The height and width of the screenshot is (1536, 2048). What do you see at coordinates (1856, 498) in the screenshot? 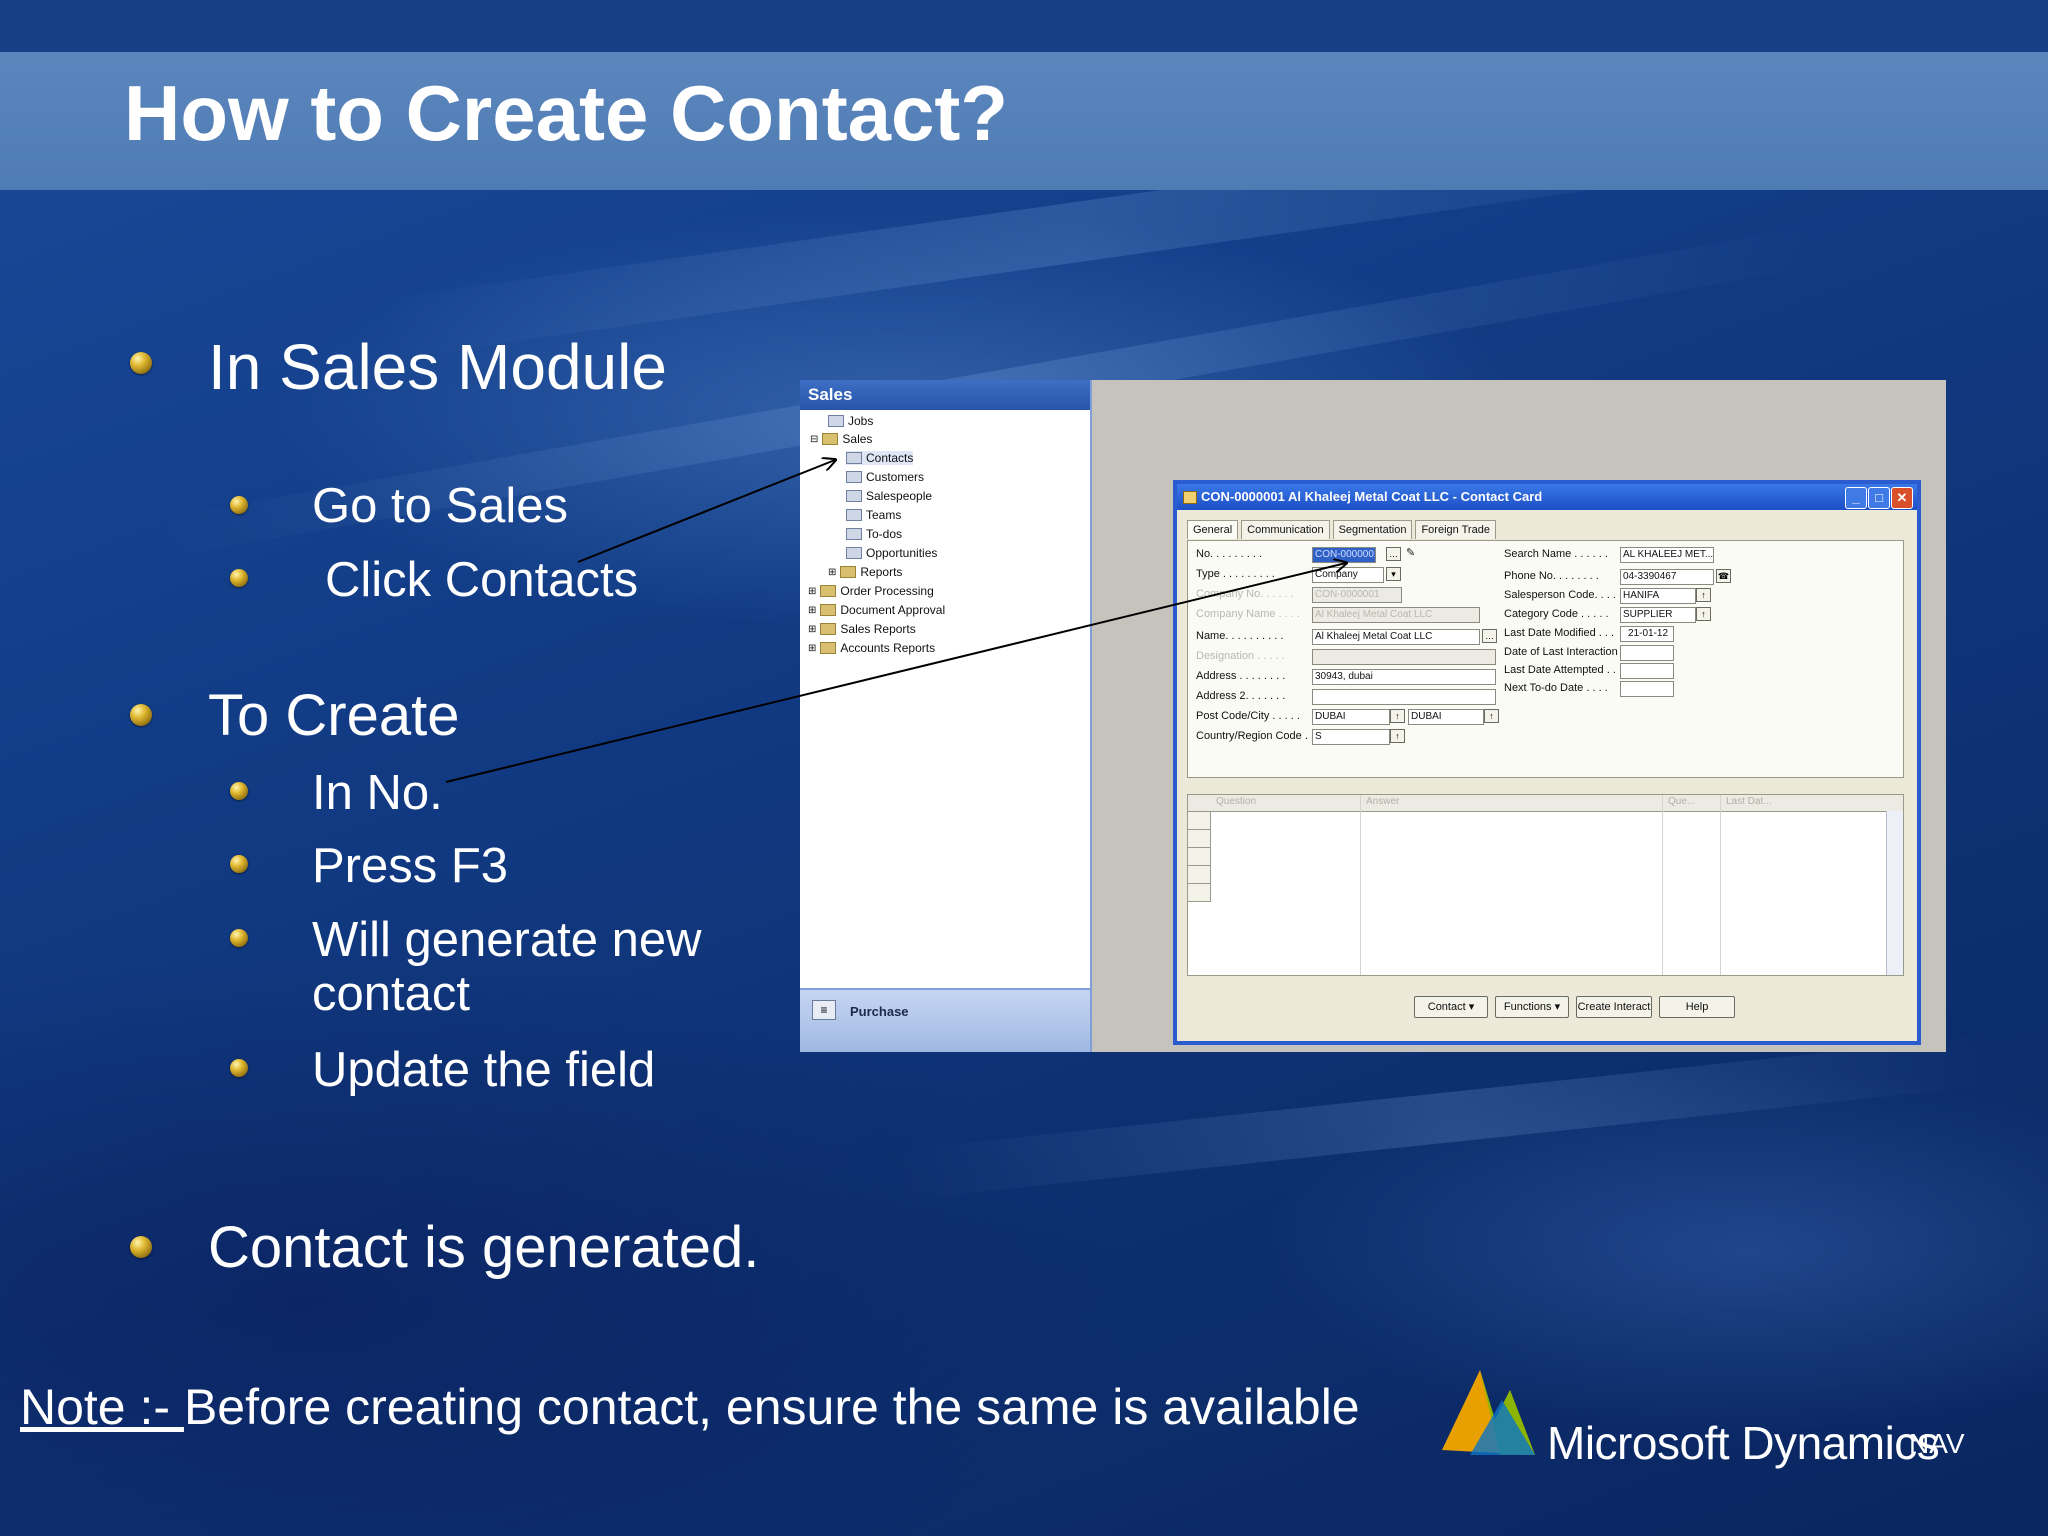
I see `minimize-icon: _` at bounding box center [1856, 498].